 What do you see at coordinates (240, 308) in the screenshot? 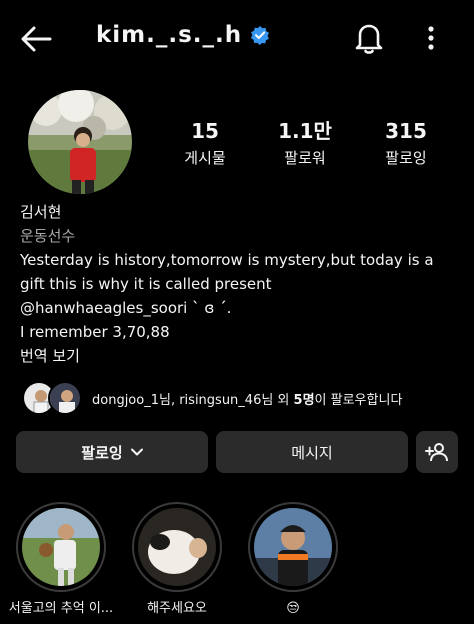
I see `bio-mention-link: @hanwhaeagles_soori ˋ̀ ɞ ˊ́.` at bounding box center [240, 308].